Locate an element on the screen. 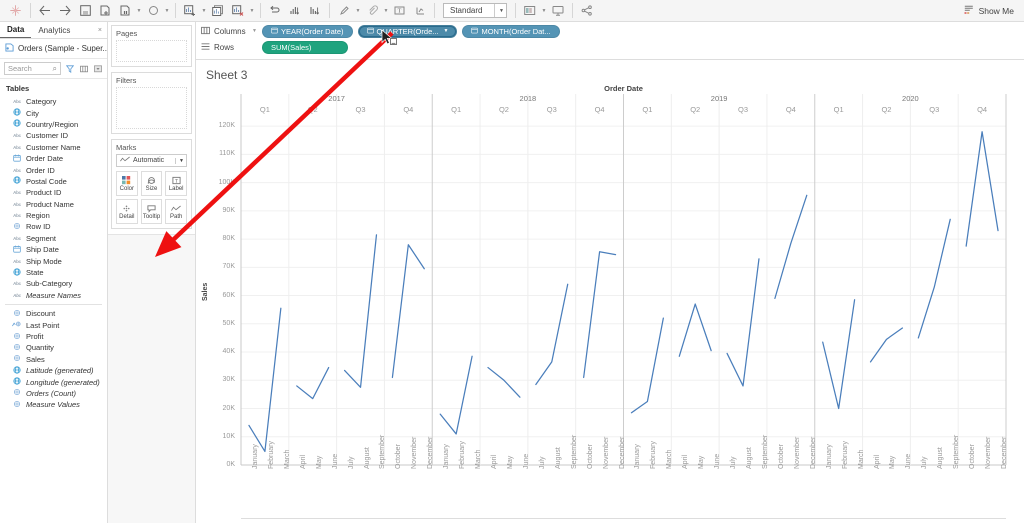 The width and height of the screenshot is (1024, 523). field-quantity: Quantity is located at coordinates (53, 347).